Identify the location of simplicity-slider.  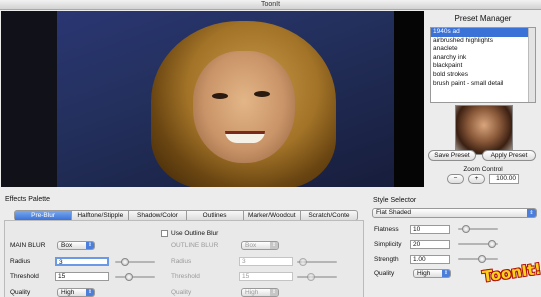
(478, 244).